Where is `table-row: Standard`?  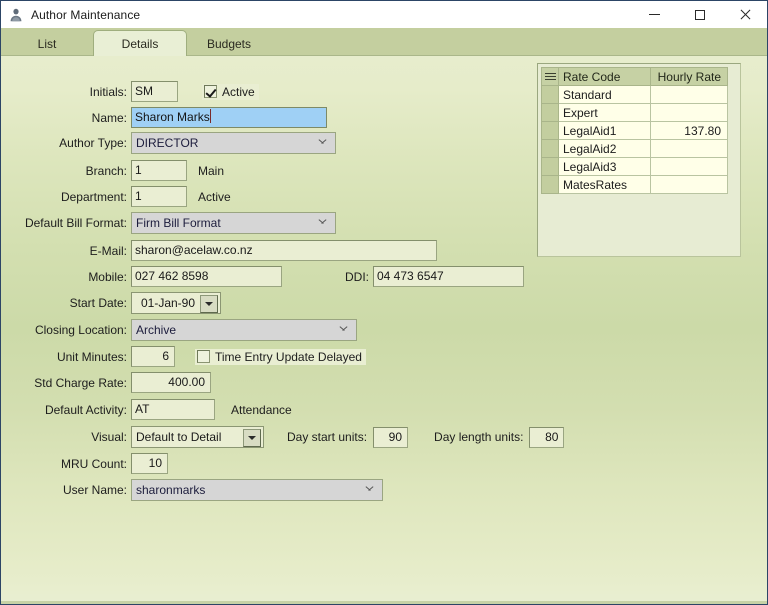 table-row: Standard is located at coordinates (634, 94).